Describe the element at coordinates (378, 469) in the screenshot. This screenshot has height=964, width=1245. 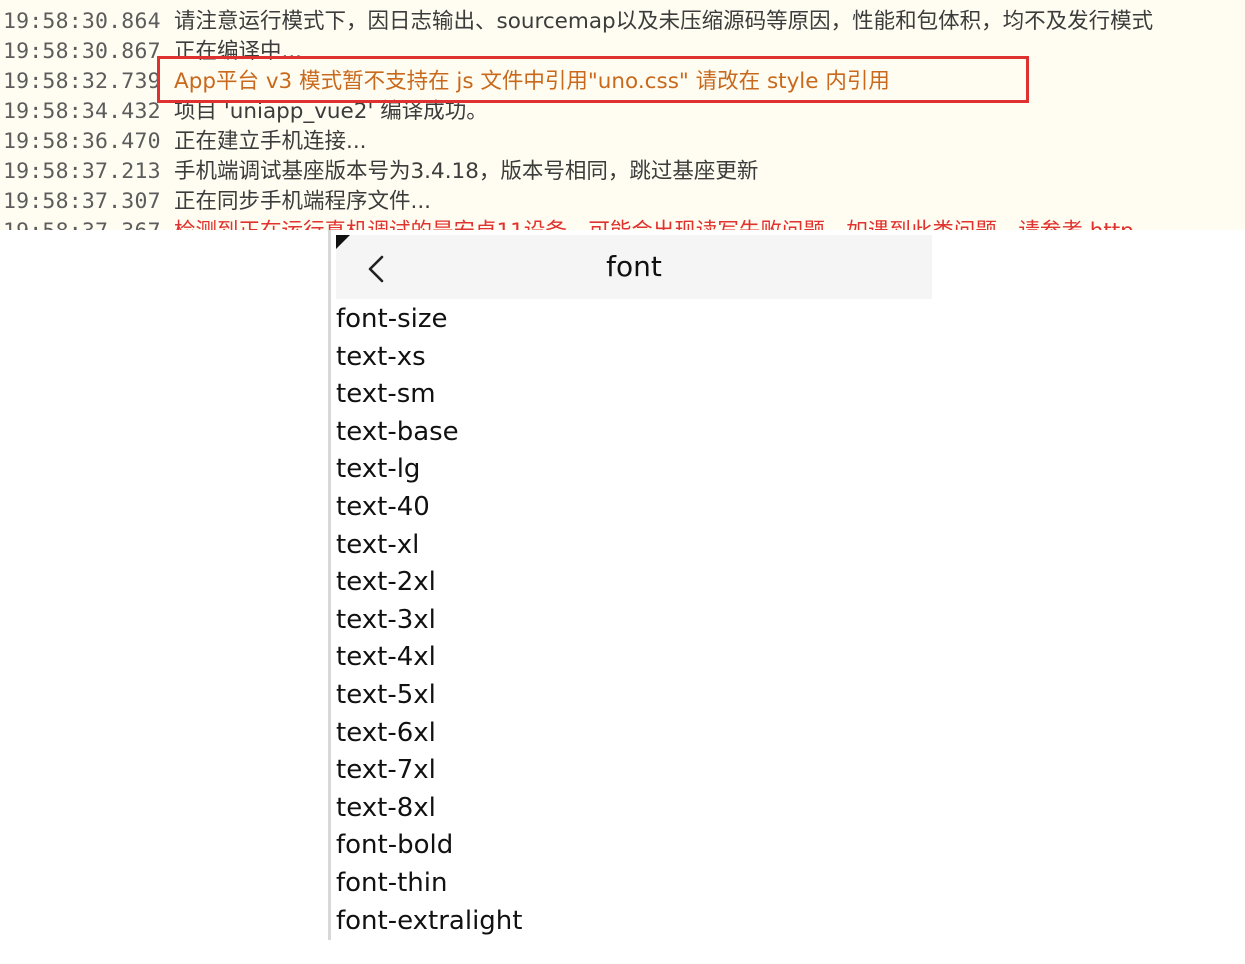
I see `list-item: text-lg` at that location.